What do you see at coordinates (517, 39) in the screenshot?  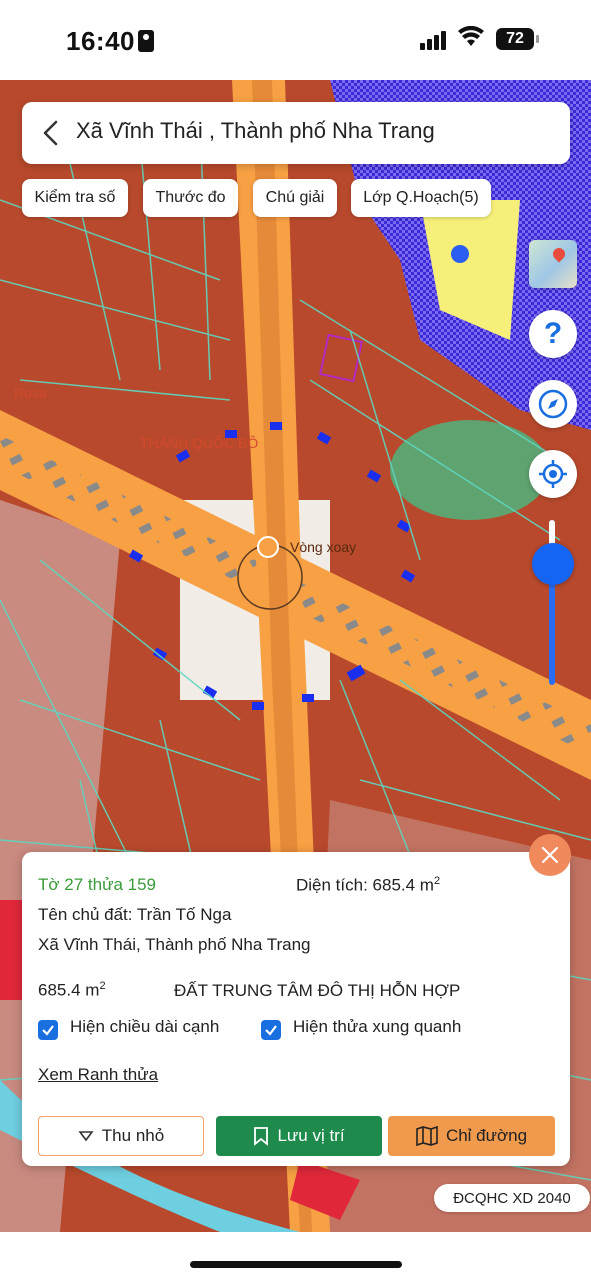 I see `battery-indicator: 72` at bounding box center [517, 39].